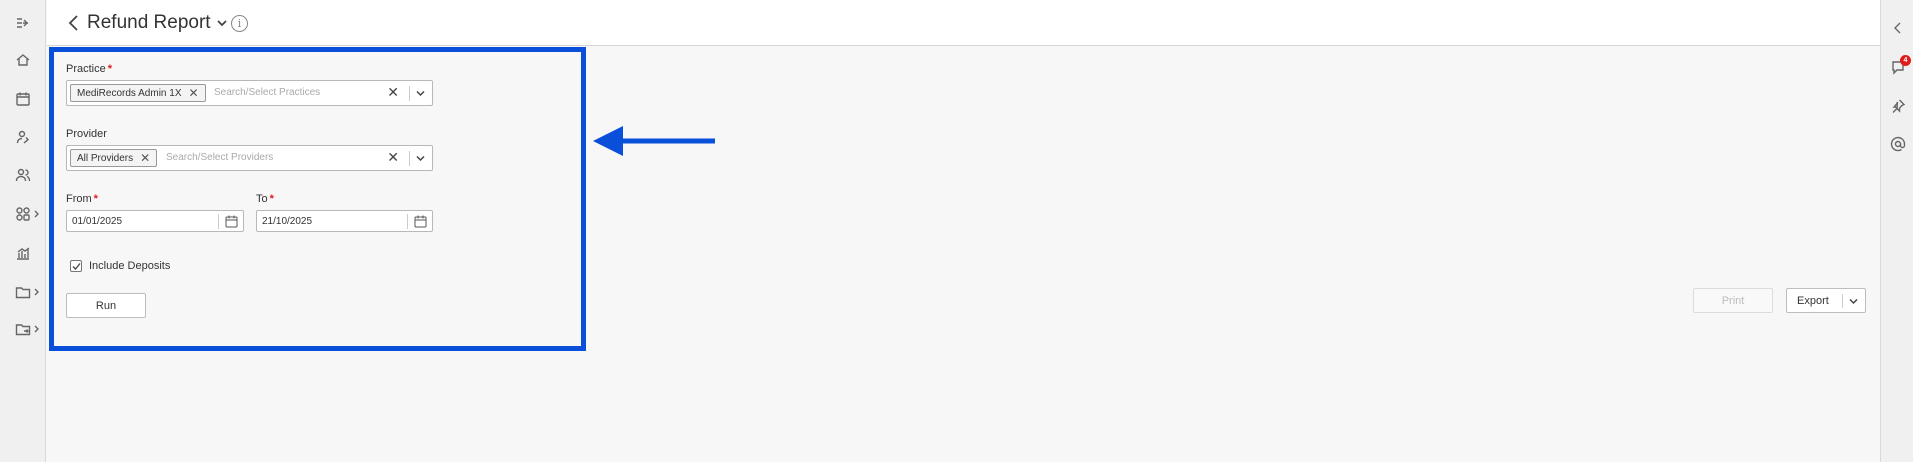  I want to click on annotation-arrow, so click(654, 141).